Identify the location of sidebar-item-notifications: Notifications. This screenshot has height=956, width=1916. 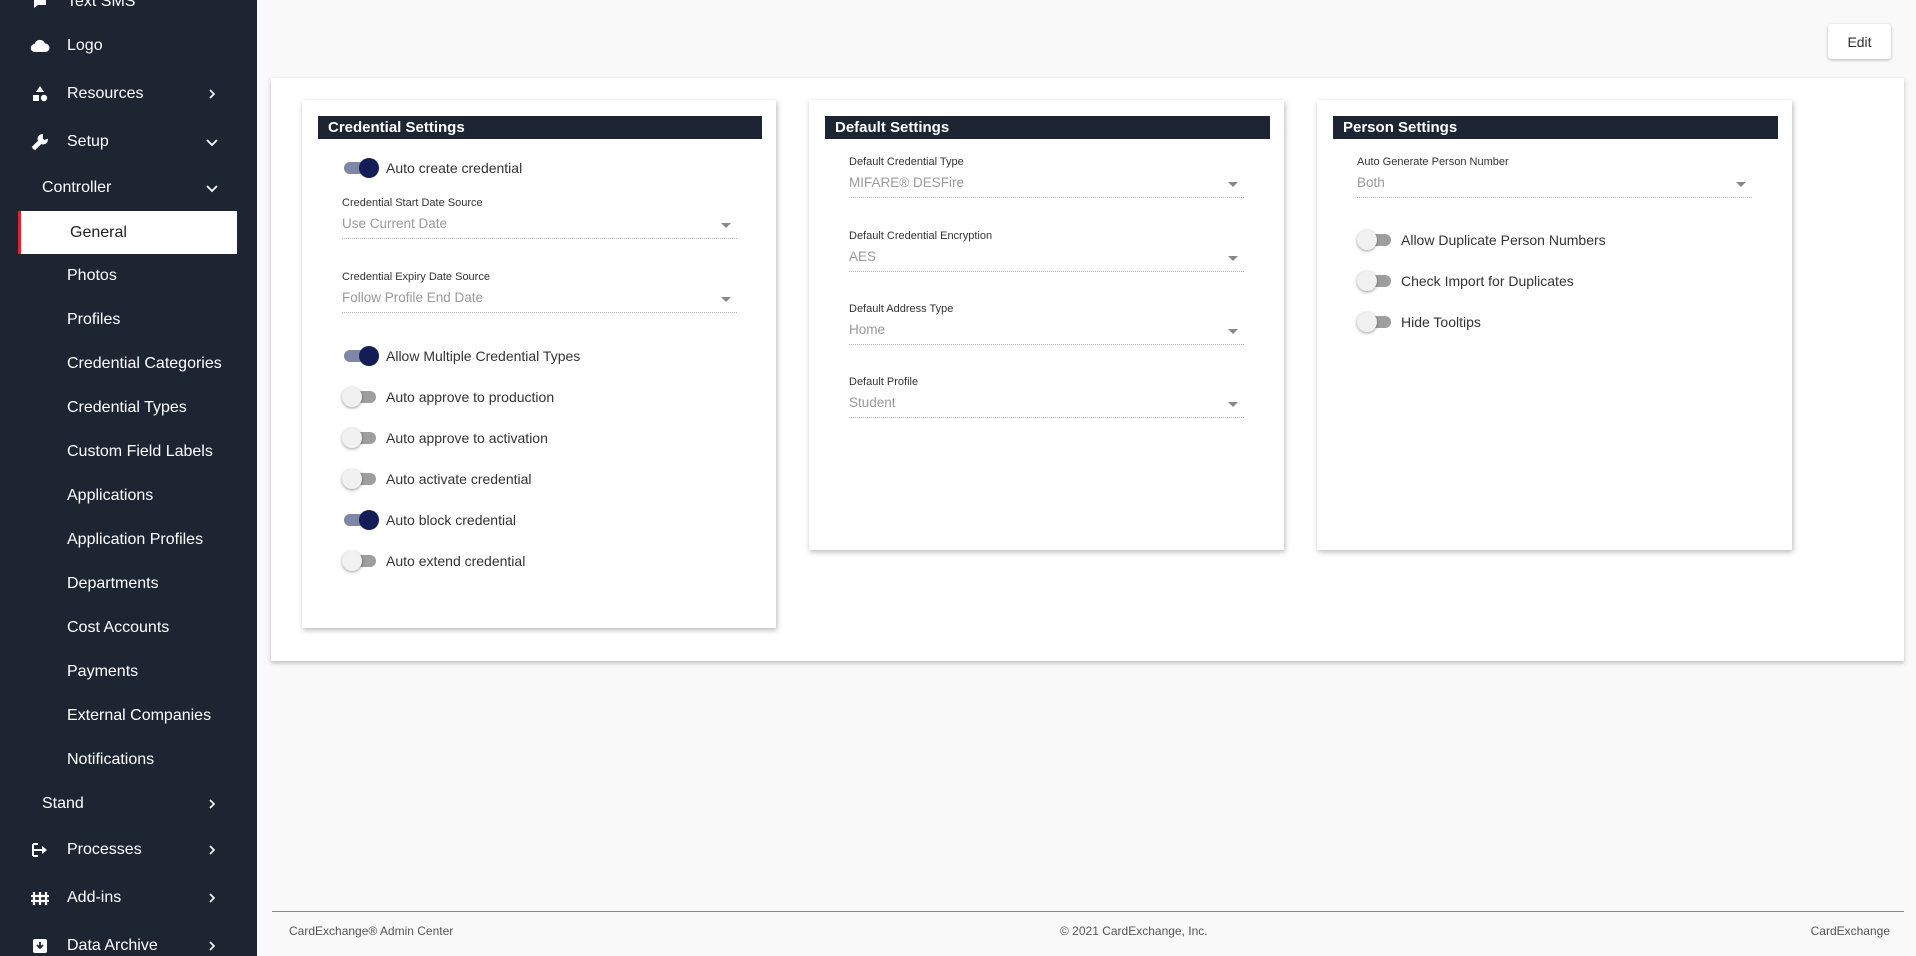
(128, 760).